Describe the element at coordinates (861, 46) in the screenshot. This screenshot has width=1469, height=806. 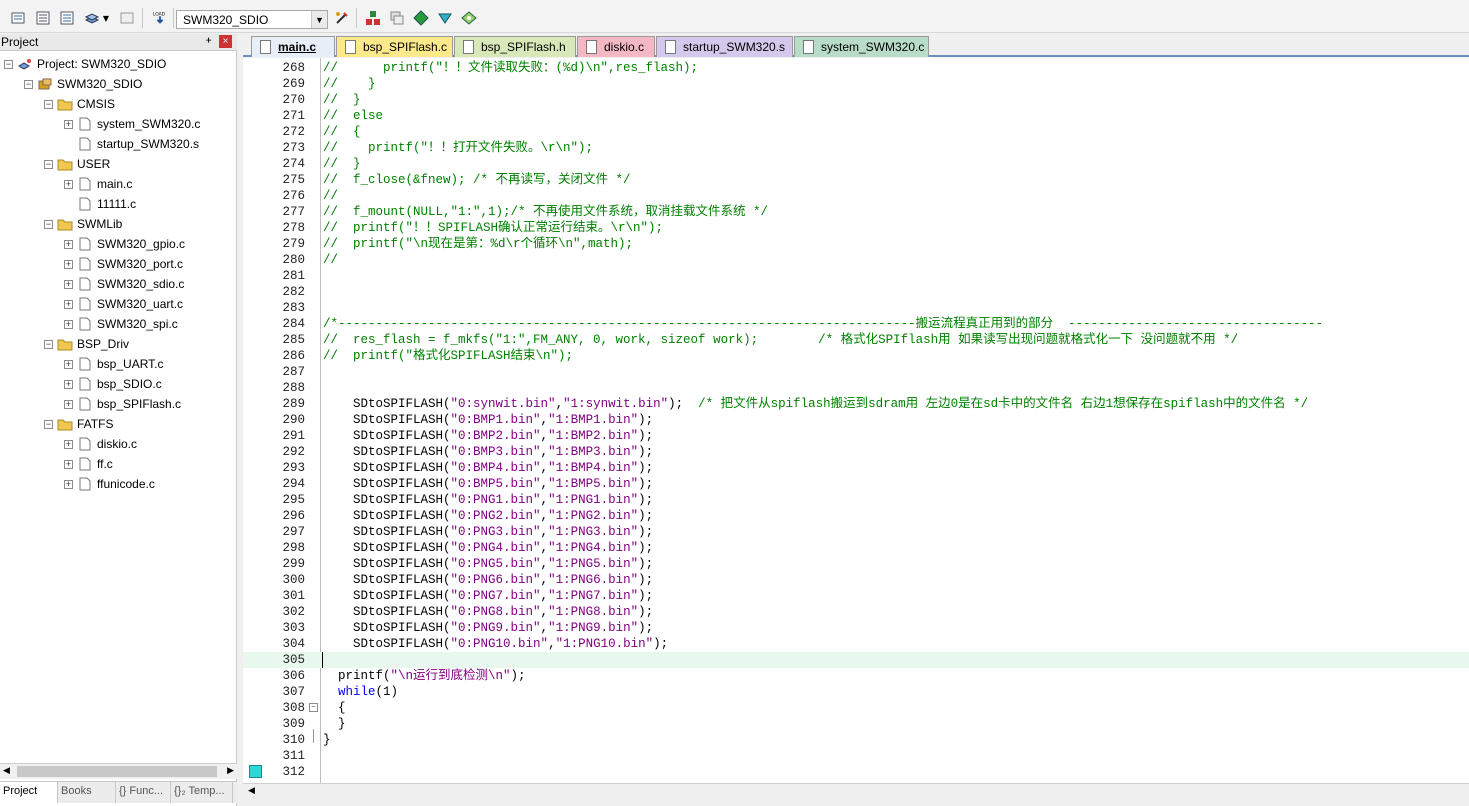
I see `file-tab: system_SWM320.c` at that location.